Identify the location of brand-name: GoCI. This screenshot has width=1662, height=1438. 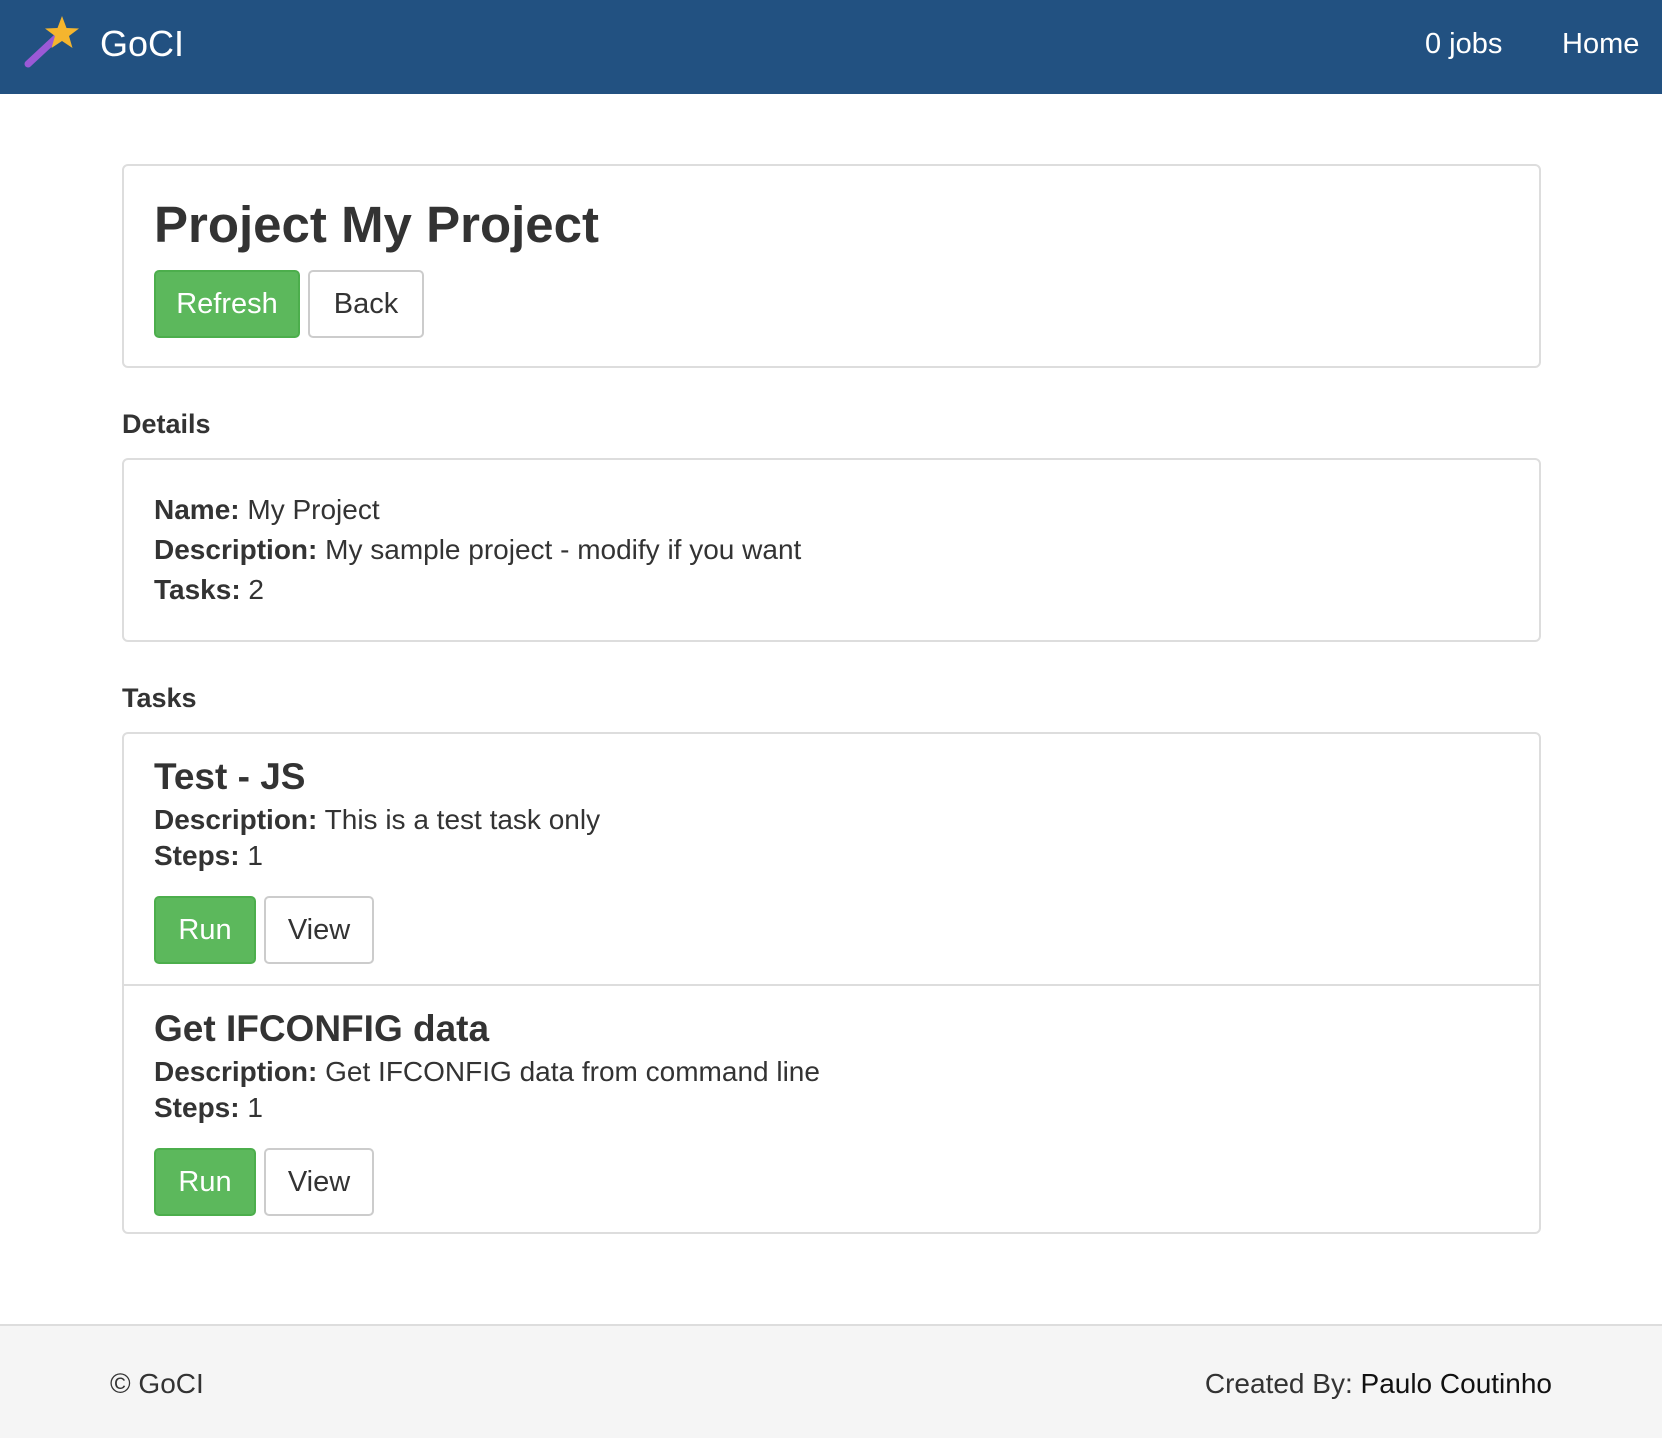
(142, 44).